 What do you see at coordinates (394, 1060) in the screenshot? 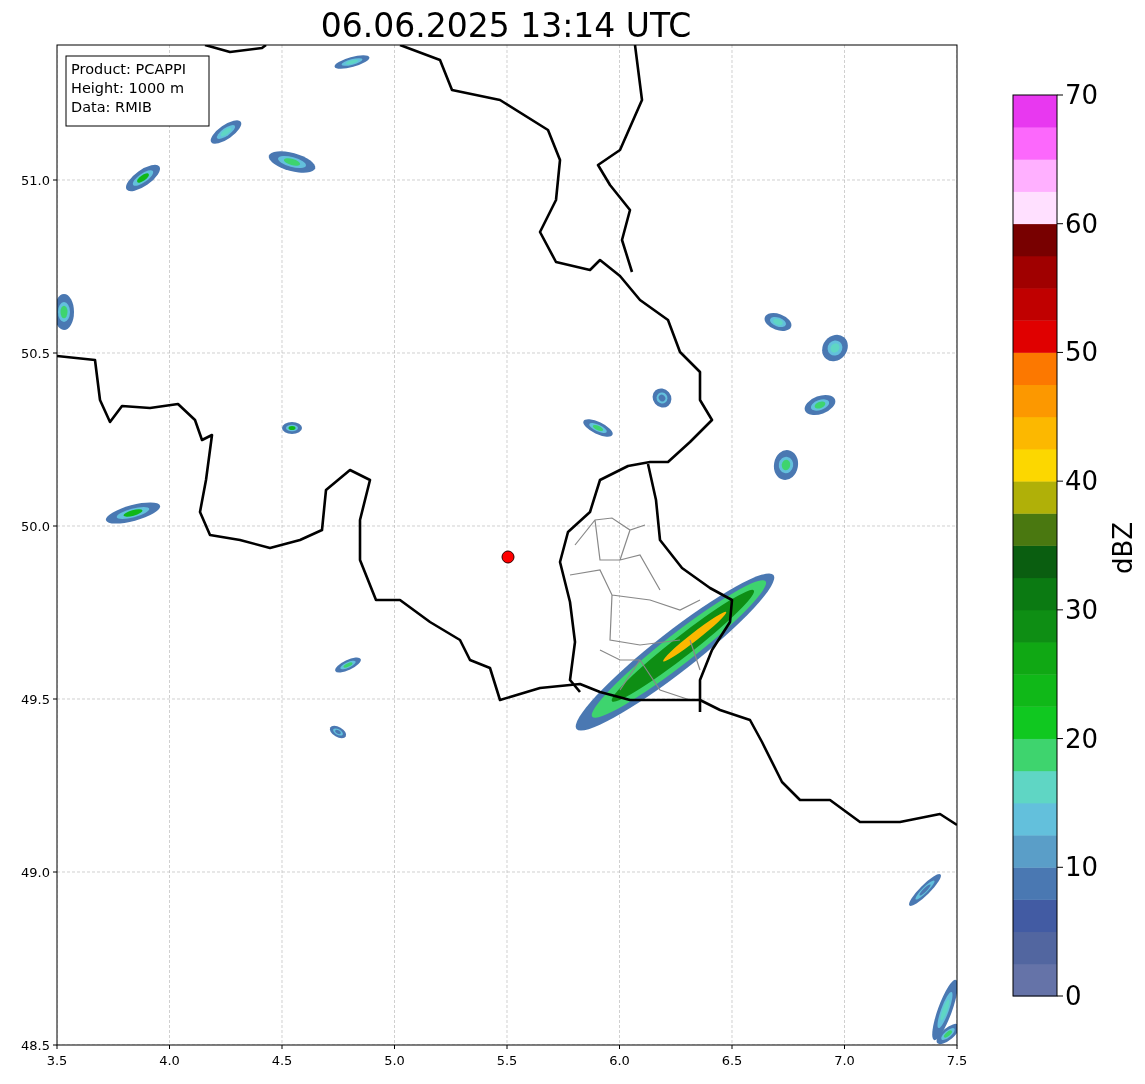
I see `axis-tick-label: 5.0` at bounding box center [394, 1060].